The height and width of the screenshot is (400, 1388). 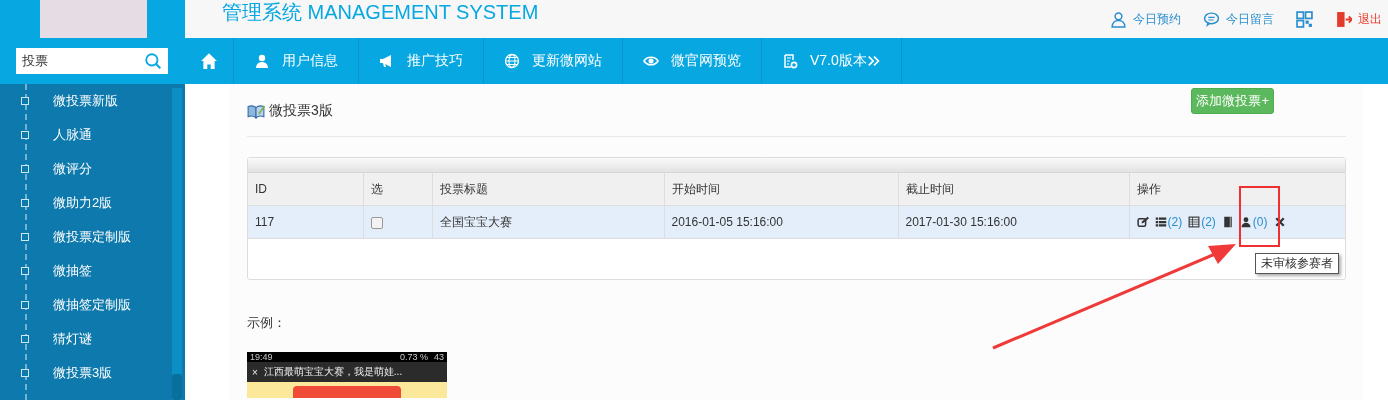 What do you see at coordinates (1358, 19) in the screenshot?
I see `header-link: 退出` at bounding box center [1358, 19].